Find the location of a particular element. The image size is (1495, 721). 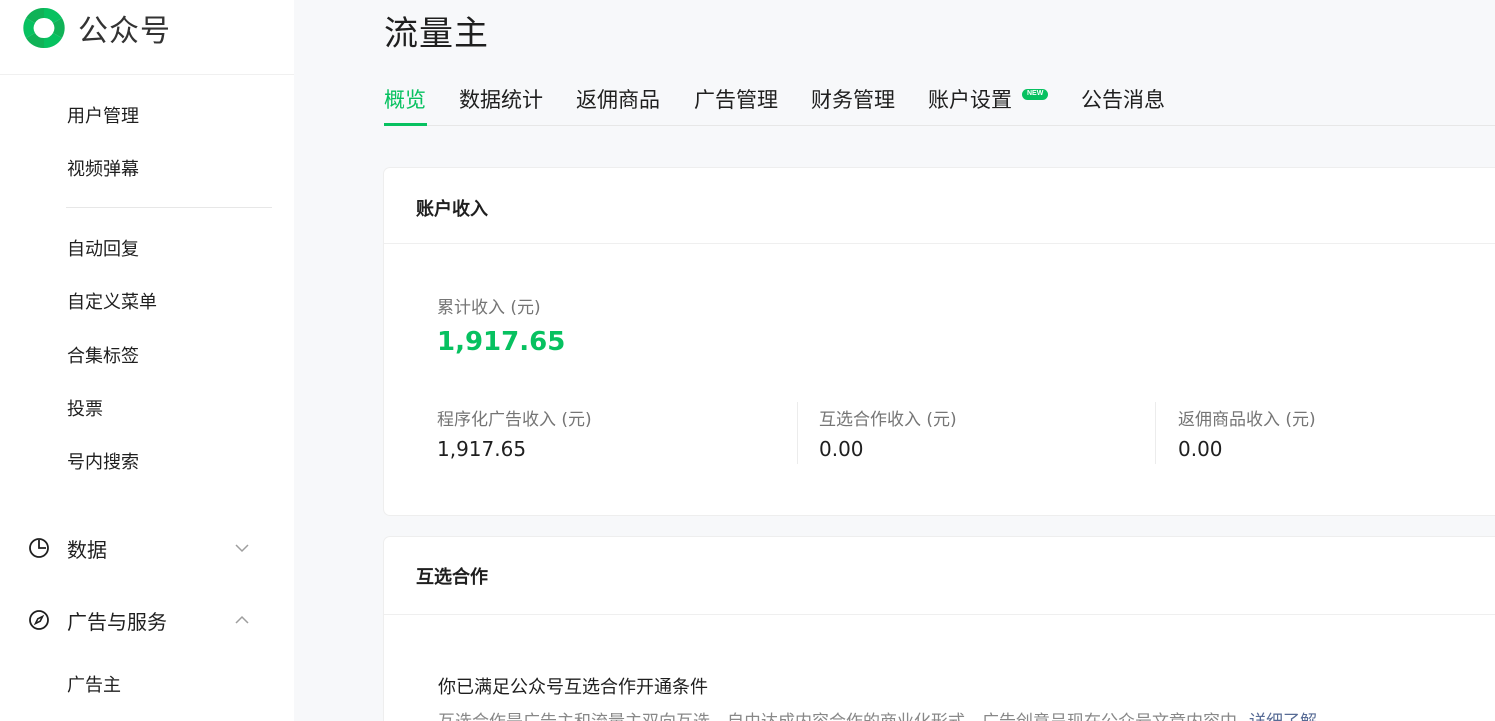

tab-overview: 概览 is located at coordinates (405, 99).